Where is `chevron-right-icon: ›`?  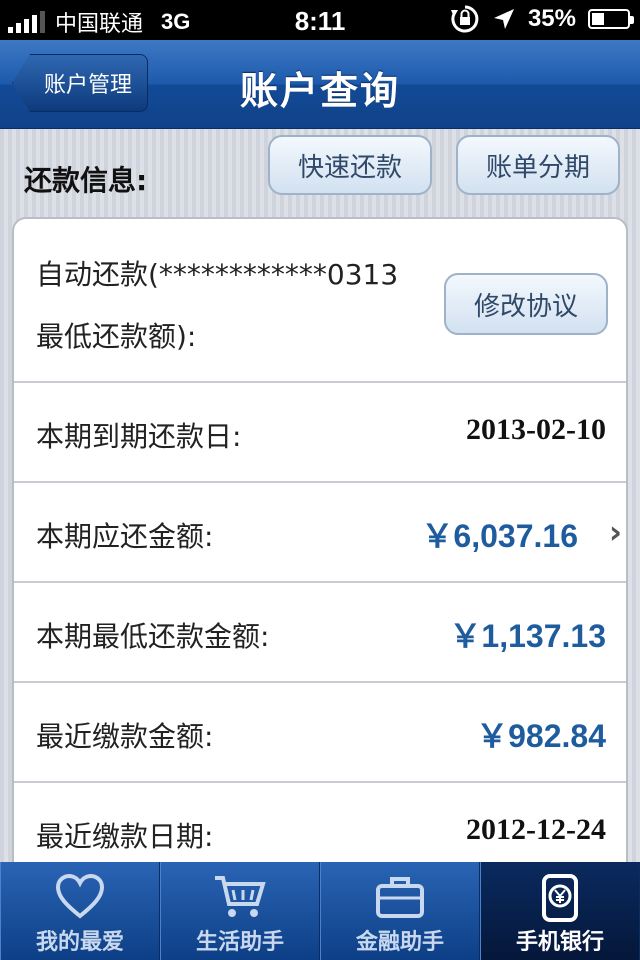
chevron-right-icon: › is located at coordinates (615, 532).